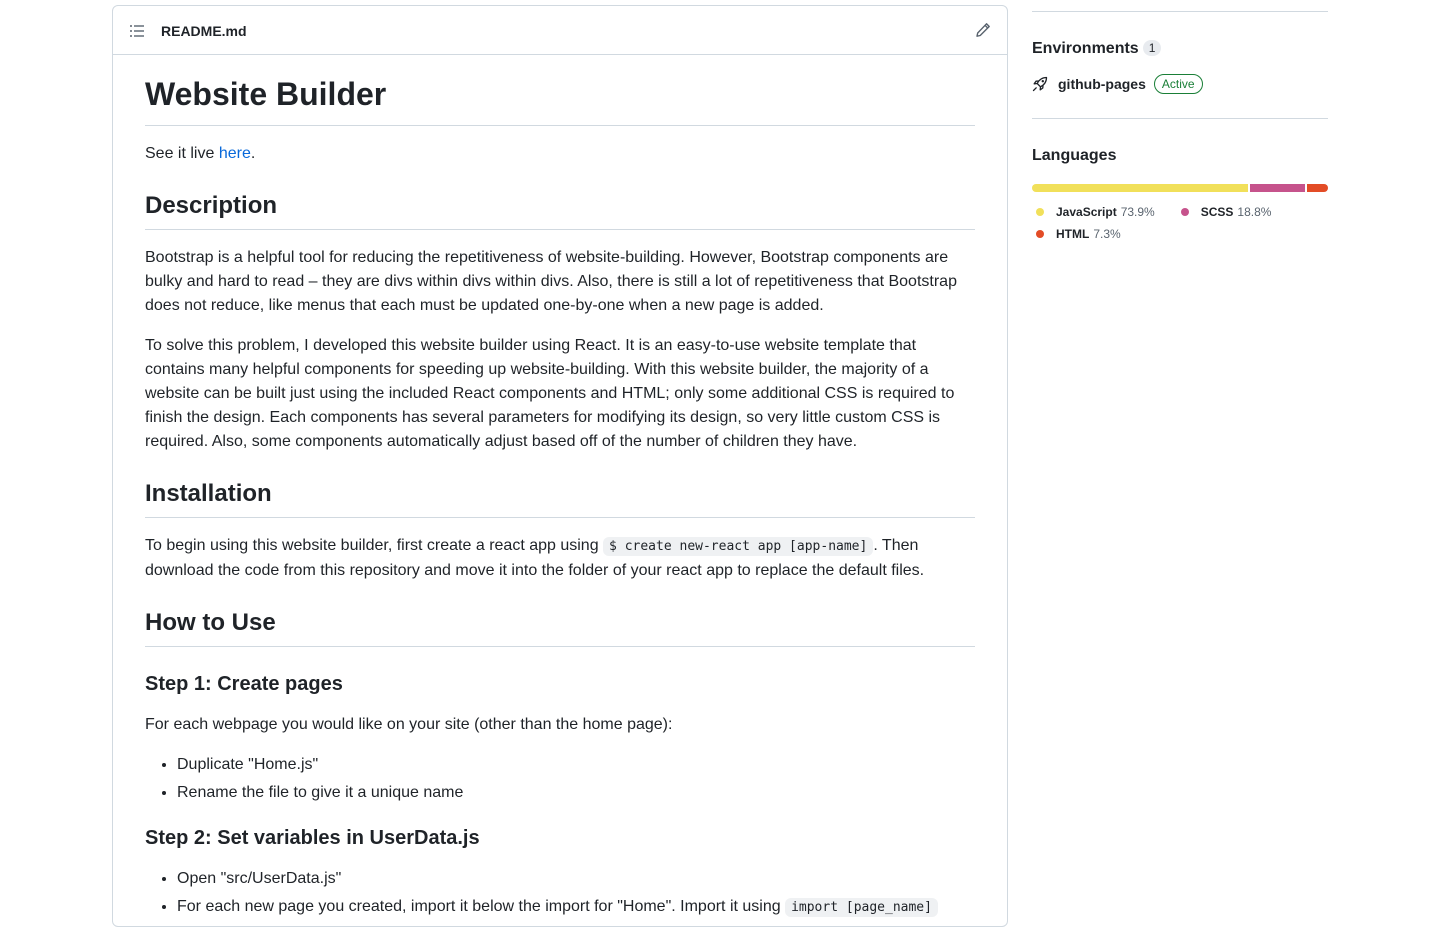  Describe the element at coordinates (137, 31) in the screenshot. I see `table-of-contents-icon` at that location.